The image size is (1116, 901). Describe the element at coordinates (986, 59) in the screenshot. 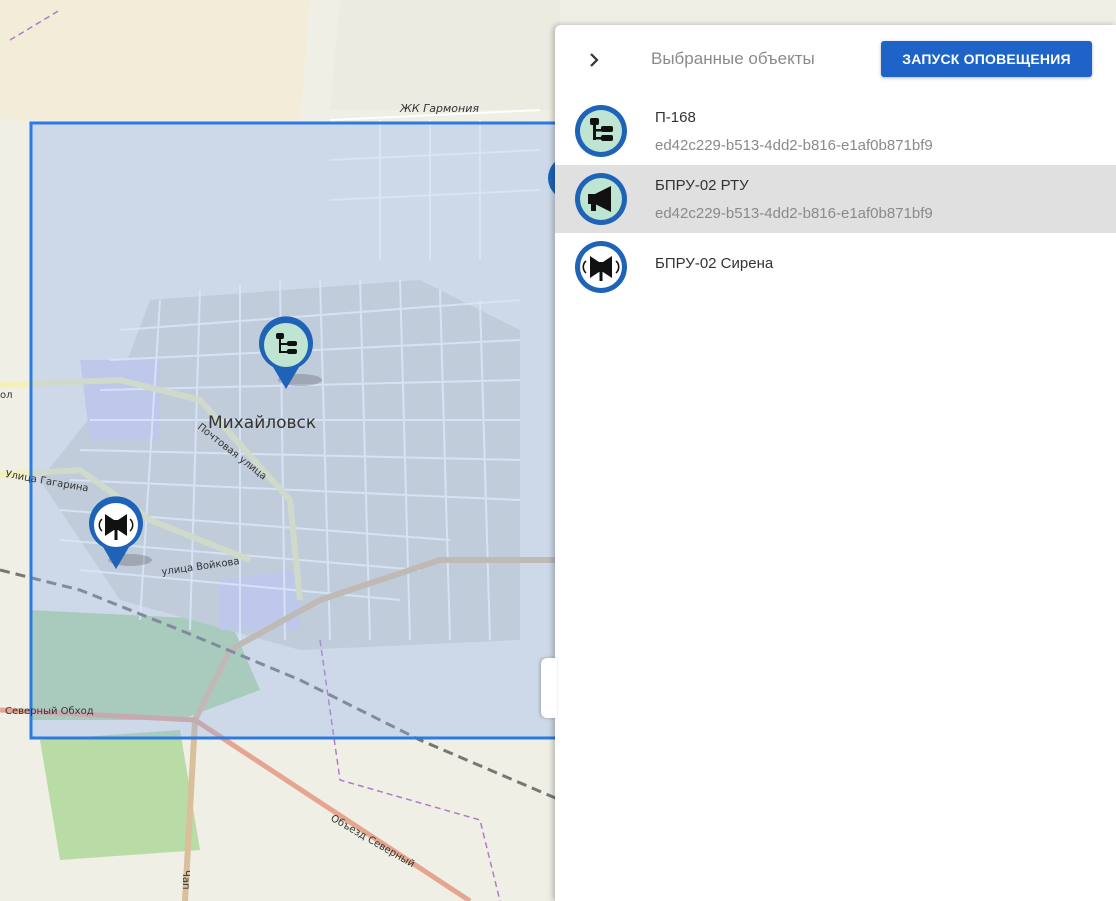

I see `launch-alert-button: ЗАПУСК ОПОВЕЩЕНИЯ` at that location.